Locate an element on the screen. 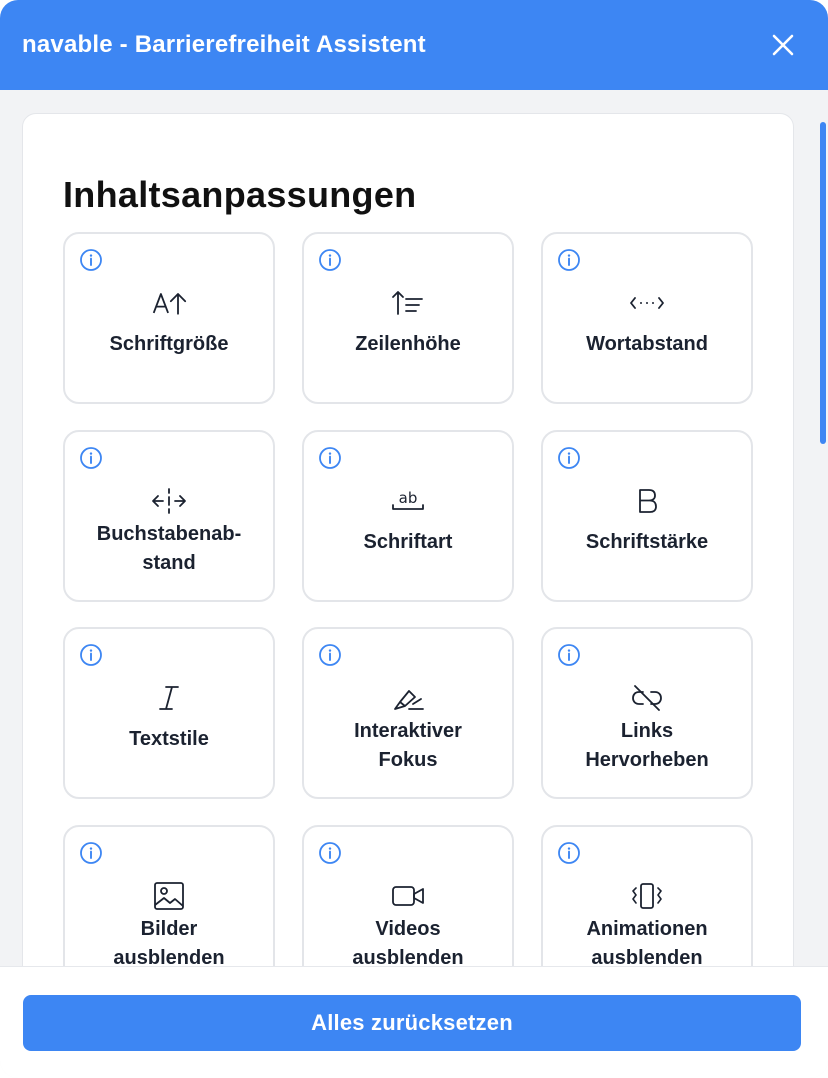 This screenshot has width=828, height=1078. line-height-icon is located at coordinates (408, 303).